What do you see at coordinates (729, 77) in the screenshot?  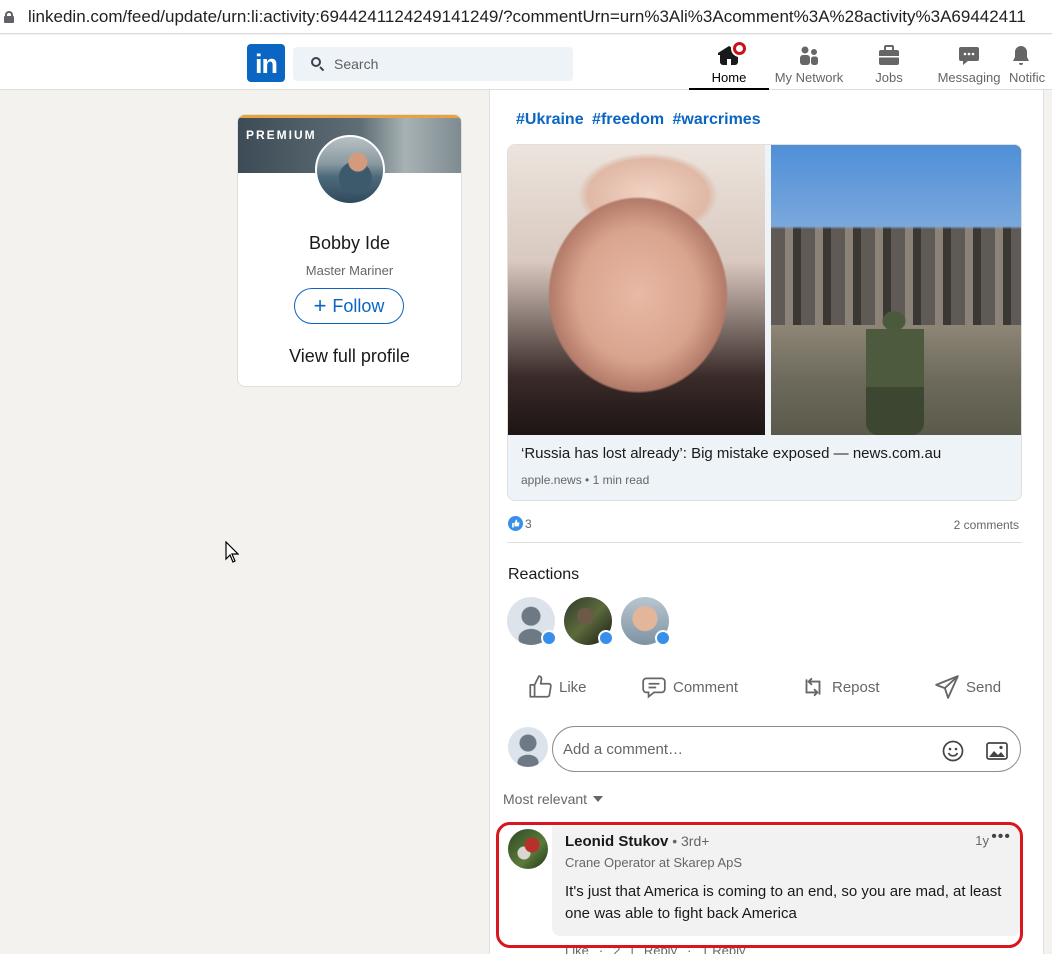 I see `nav-home-label: Home` at bounding box center [729, 77].